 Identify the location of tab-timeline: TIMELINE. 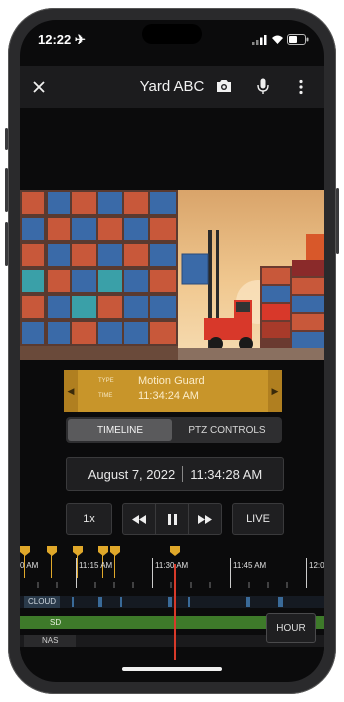
(120, 430).